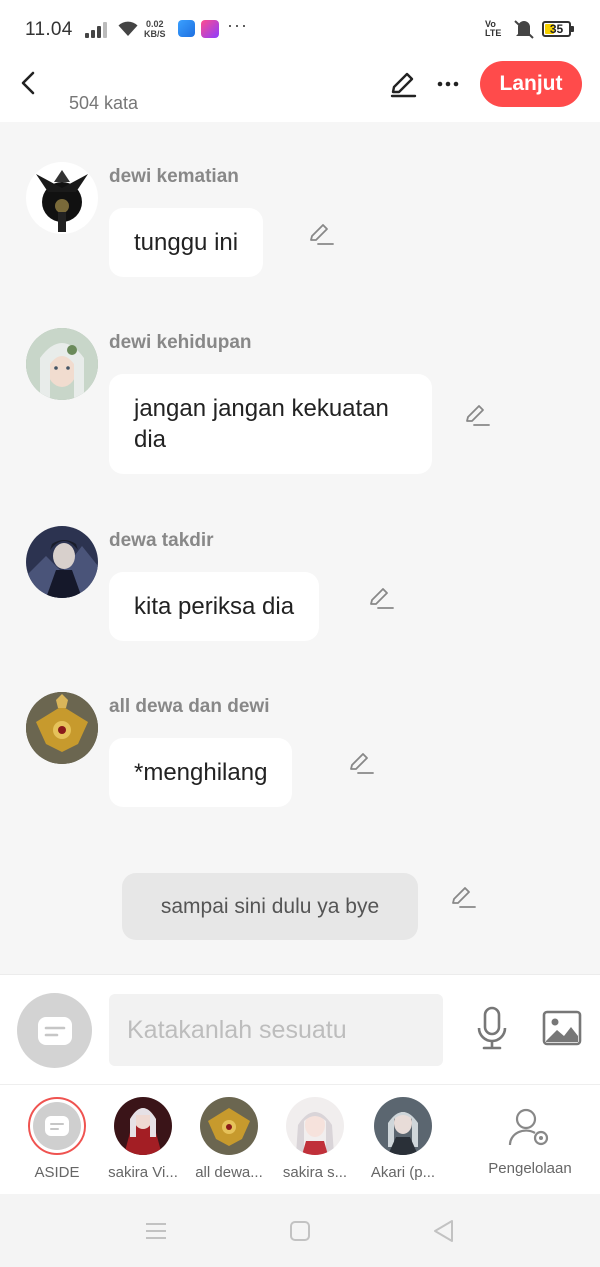 The width and height of the screenshot is (600, 1267). I want to click on message-input, so click(276, 1030).